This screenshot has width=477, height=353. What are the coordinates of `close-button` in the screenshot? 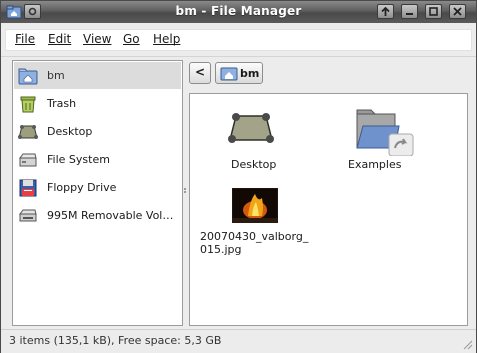 It's located at (457, 11).